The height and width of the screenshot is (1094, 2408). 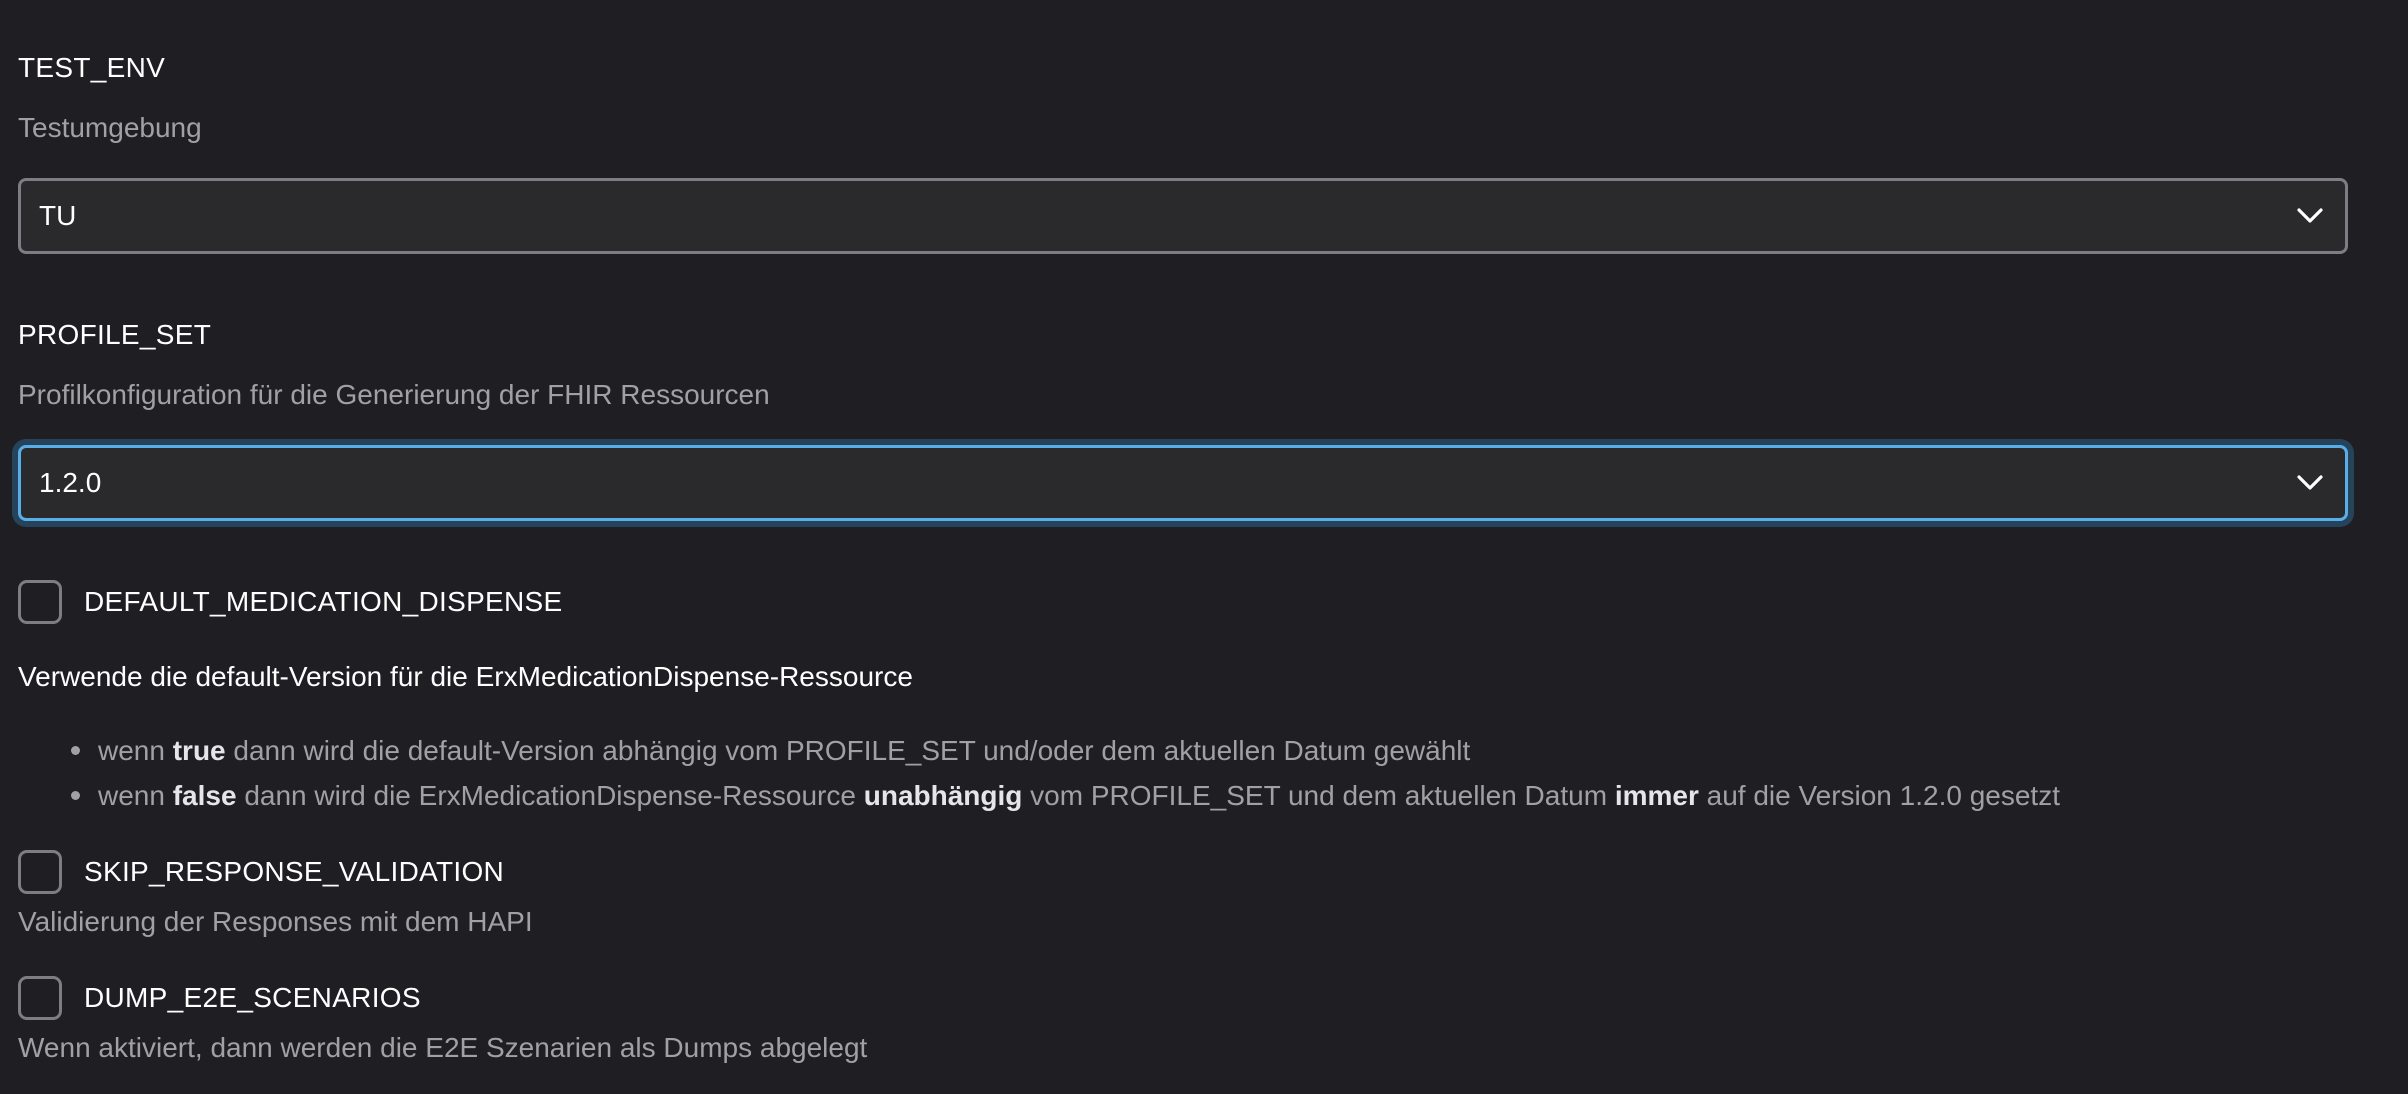 I want to click on profile-set-title: PROFILE_SET, so click(x=115, y=334).